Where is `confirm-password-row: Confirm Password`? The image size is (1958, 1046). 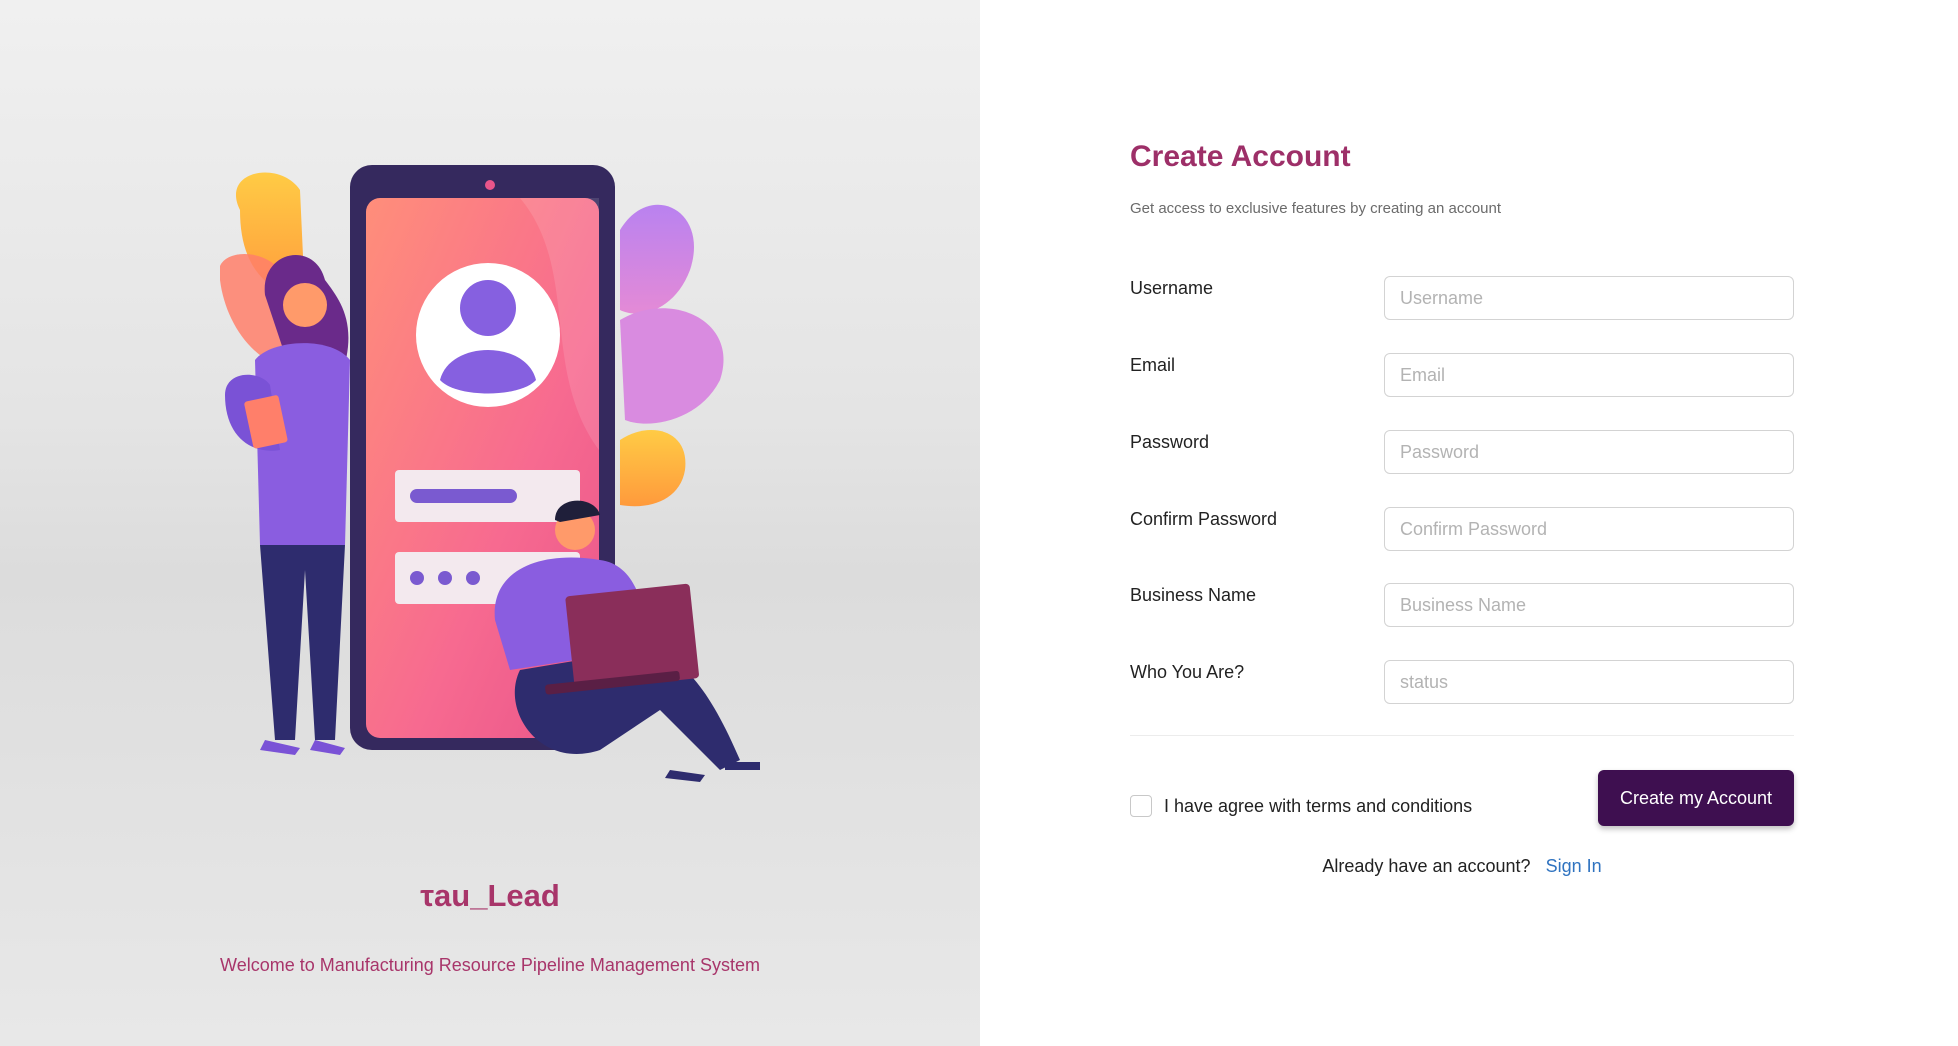
confirm-password-row: Confirm Password is located at coordinates (1475, 529).